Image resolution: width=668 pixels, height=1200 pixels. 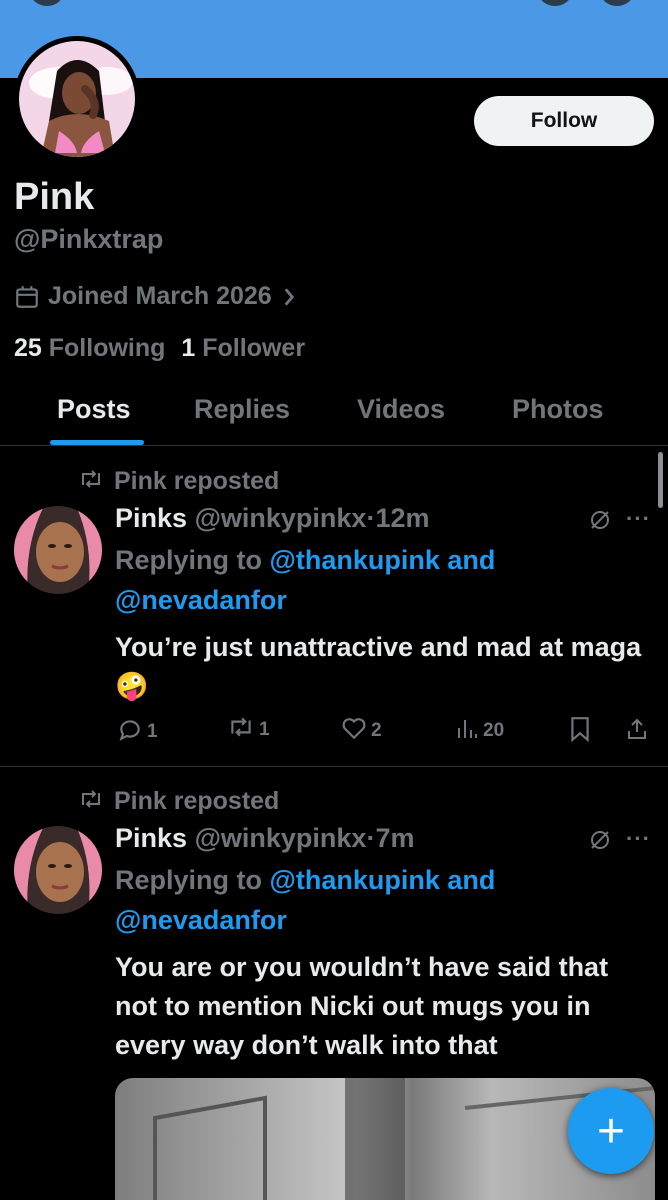 I want to click on tab-posts: Posts, so click(x=94, y=409).